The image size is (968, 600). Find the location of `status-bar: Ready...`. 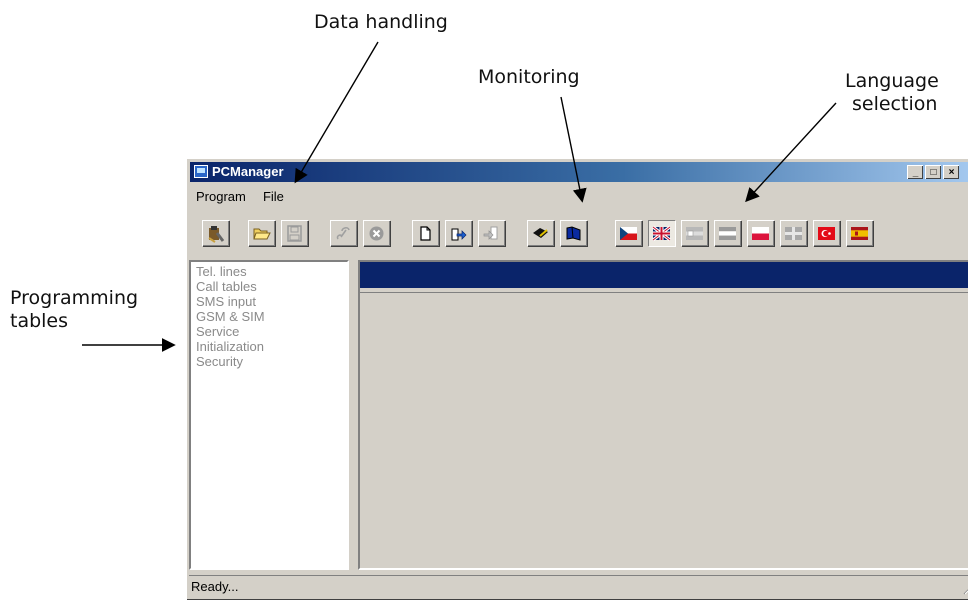

status-bar: Ready... is located at coordinates (578, 586).